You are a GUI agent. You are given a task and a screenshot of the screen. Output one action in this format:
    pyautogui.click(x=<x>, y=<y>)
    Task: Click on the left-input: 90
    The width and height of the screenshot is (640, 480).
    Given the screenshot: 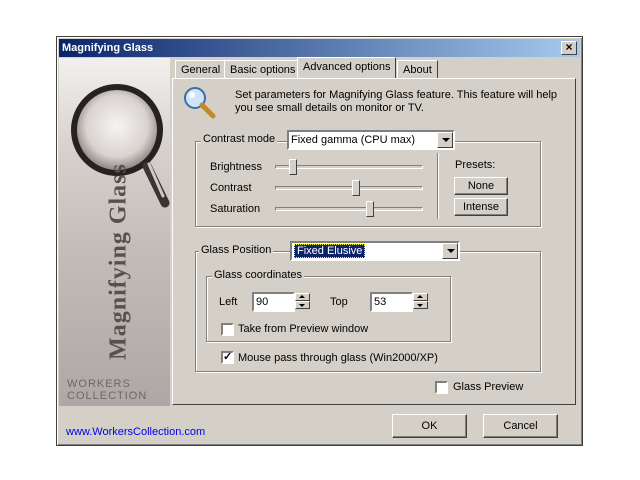 What is the action you would take?
    pyautogui.click(x=273, y=302)
    